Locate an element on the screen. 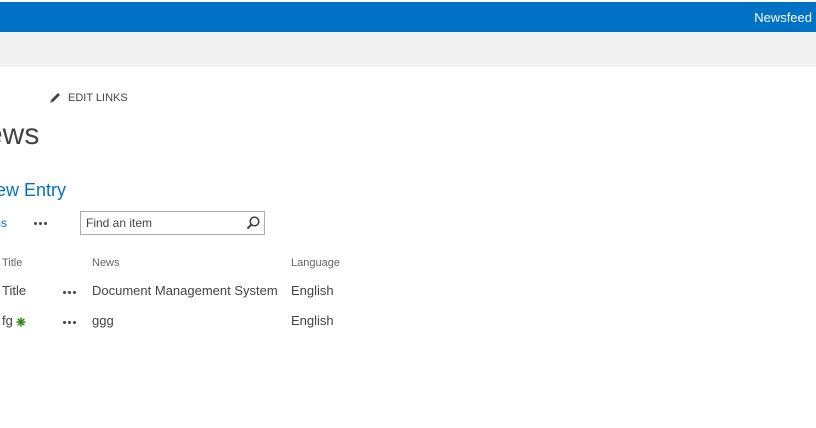  new-item-icon is located at coordinates (21, 321).